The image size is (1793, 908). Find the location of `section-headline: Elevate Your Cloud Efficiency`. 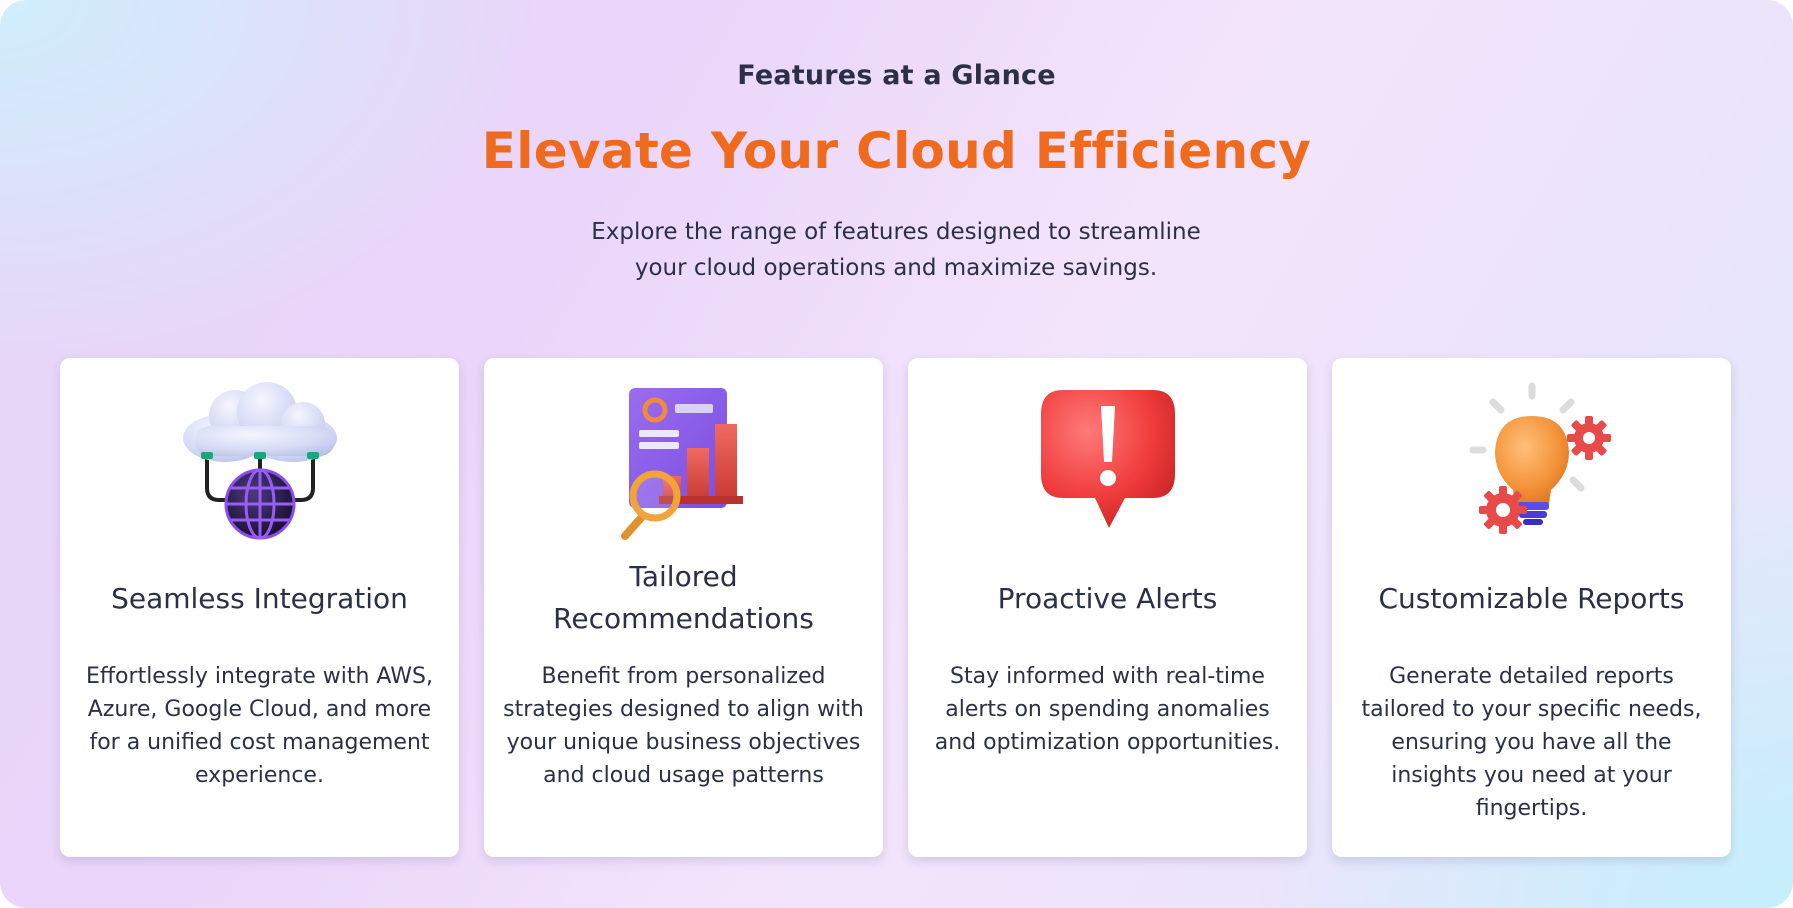

section-headline: Elevate Your Cloud Efficiency is located at coordinates (896, 151).